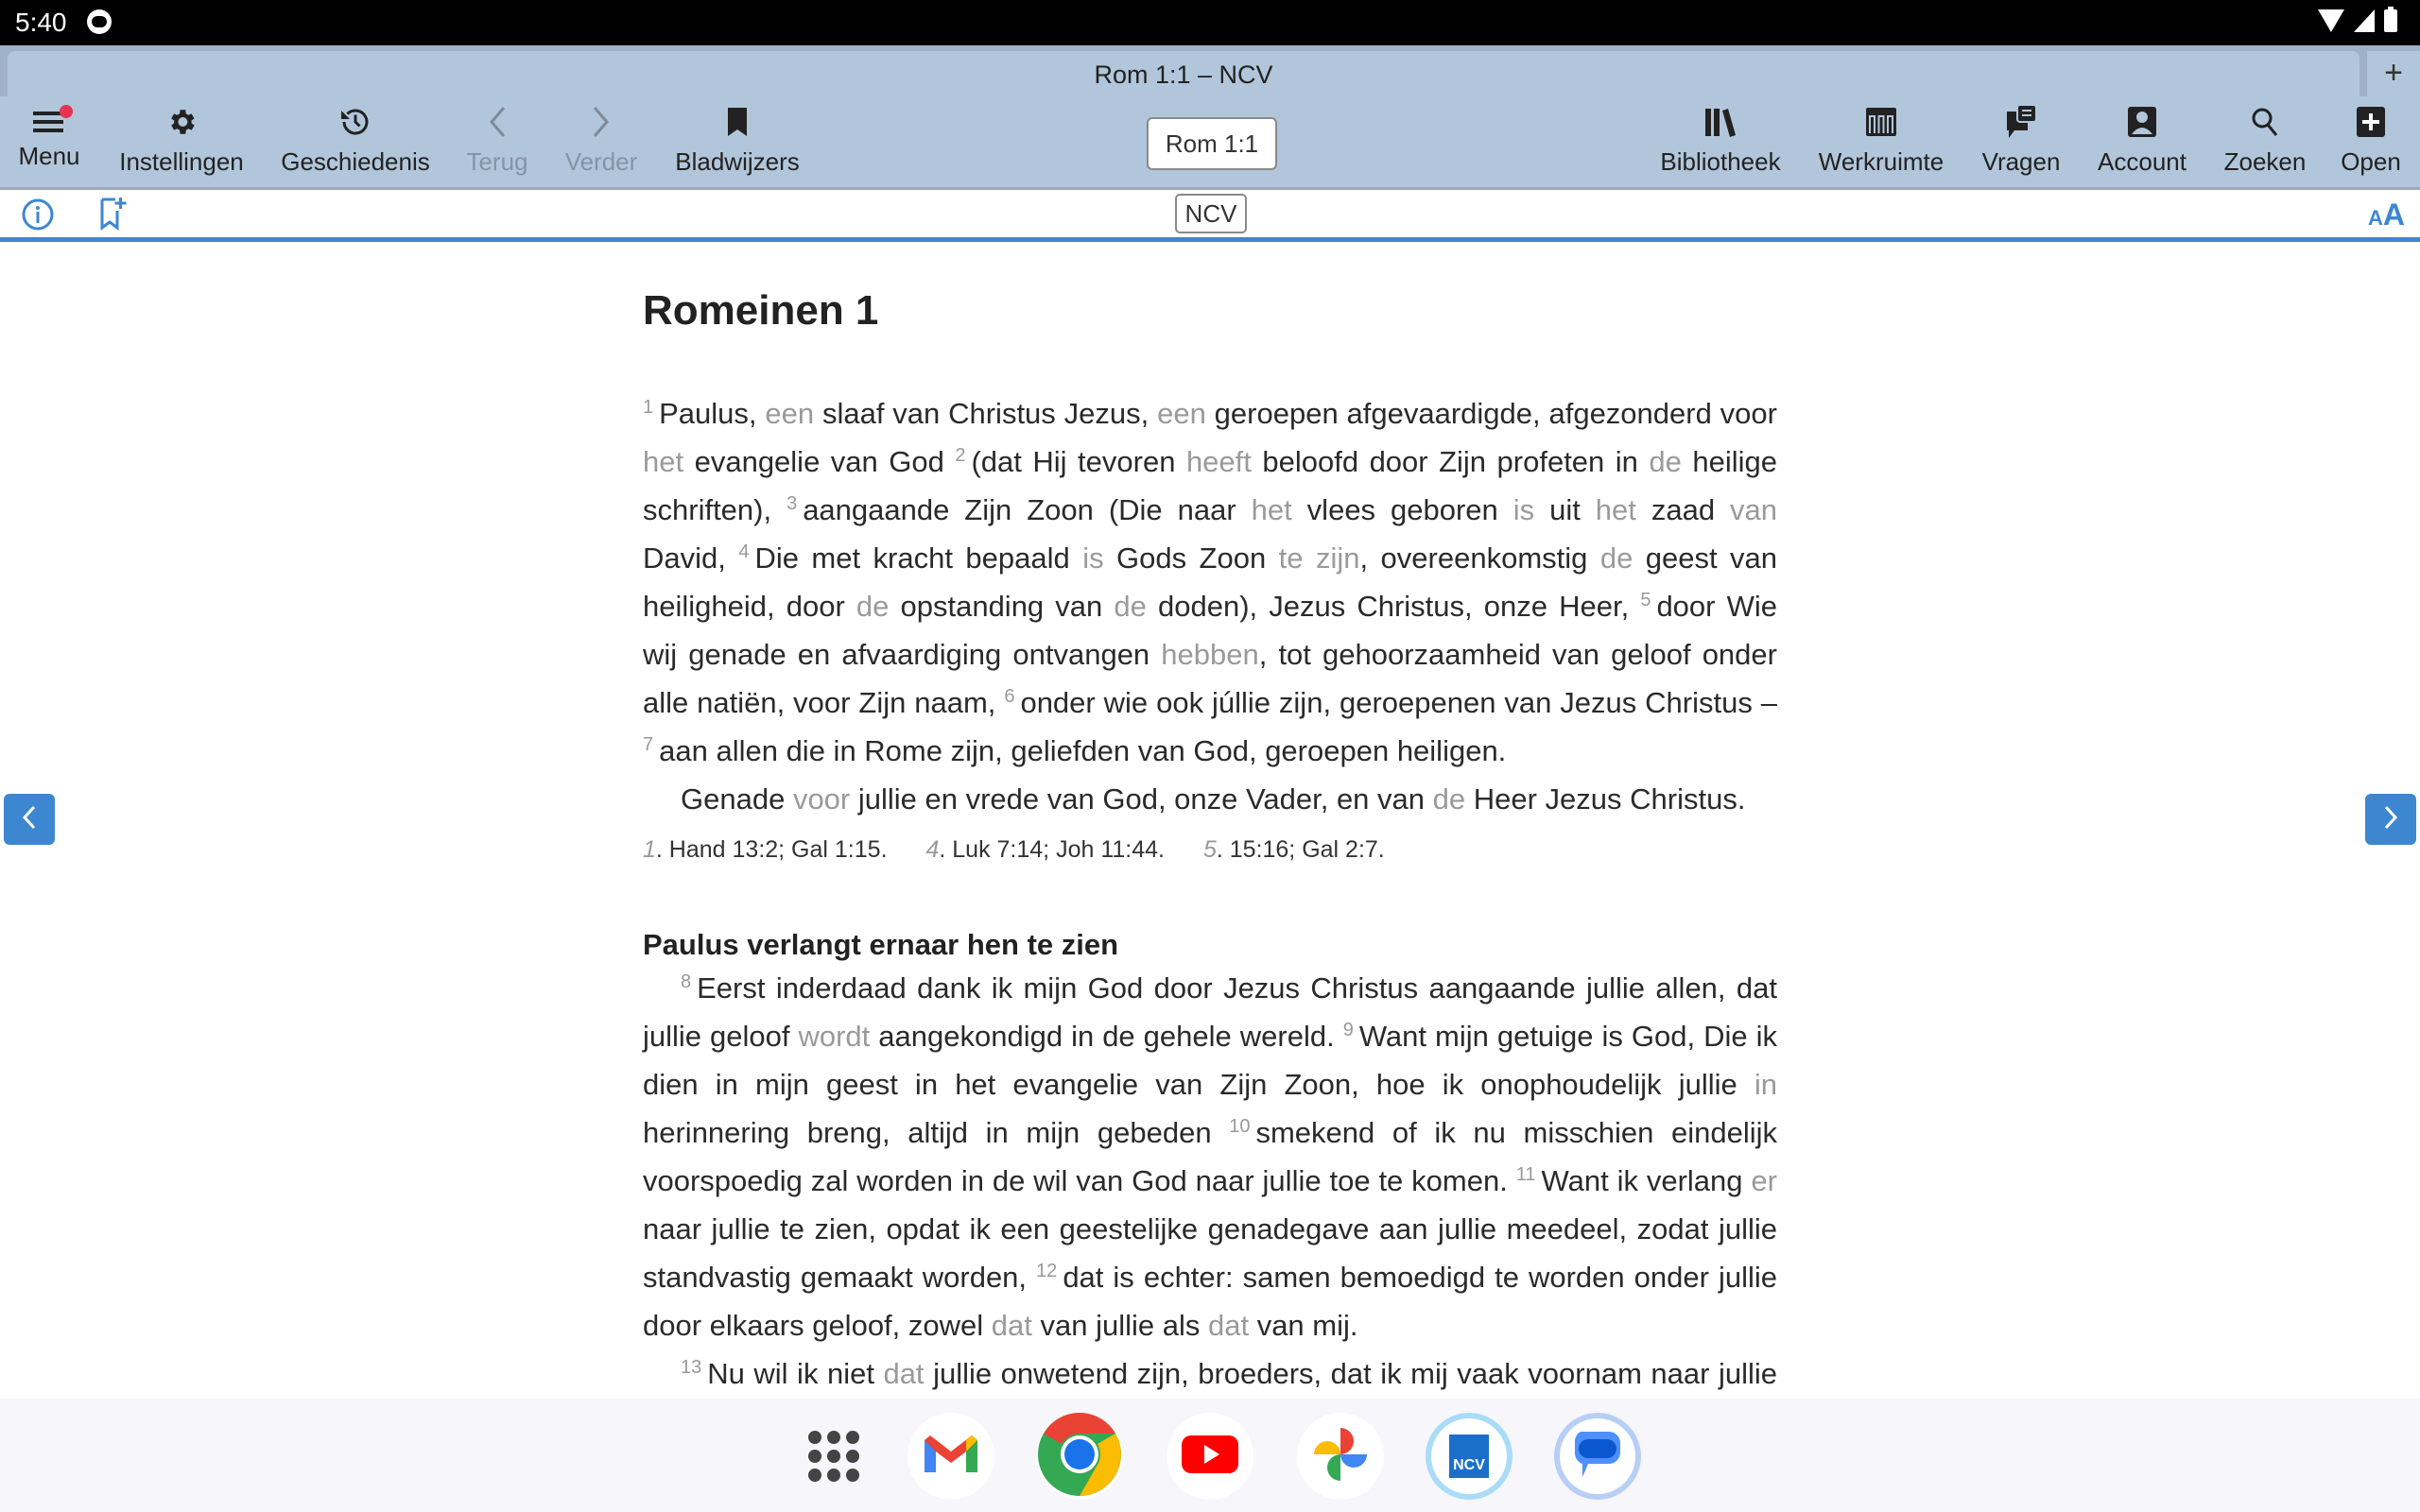 Image resolution: width=2420 pixels, height=1512 pixels. I want to click on ncv-icon: NCV, so click(1469, 1456).